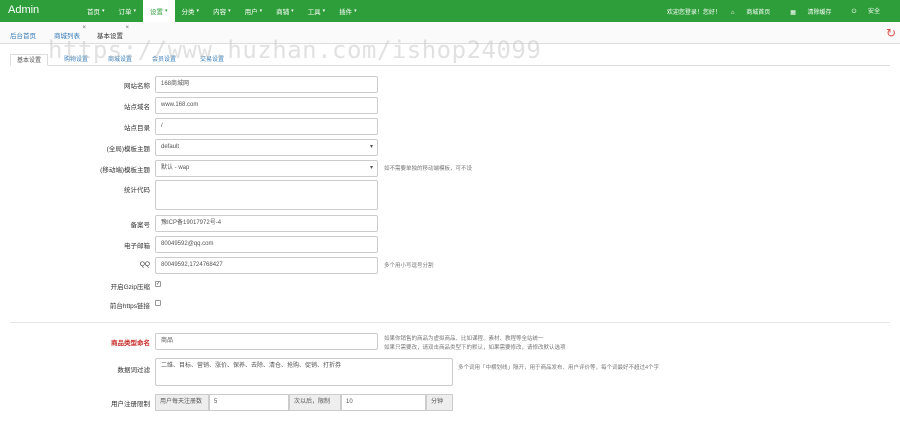 The image size is (900, 444). Describe the element at coordinates (130, 287) in the screenshot. I see `gzip-label: 开启Gzip压缩` at that location.